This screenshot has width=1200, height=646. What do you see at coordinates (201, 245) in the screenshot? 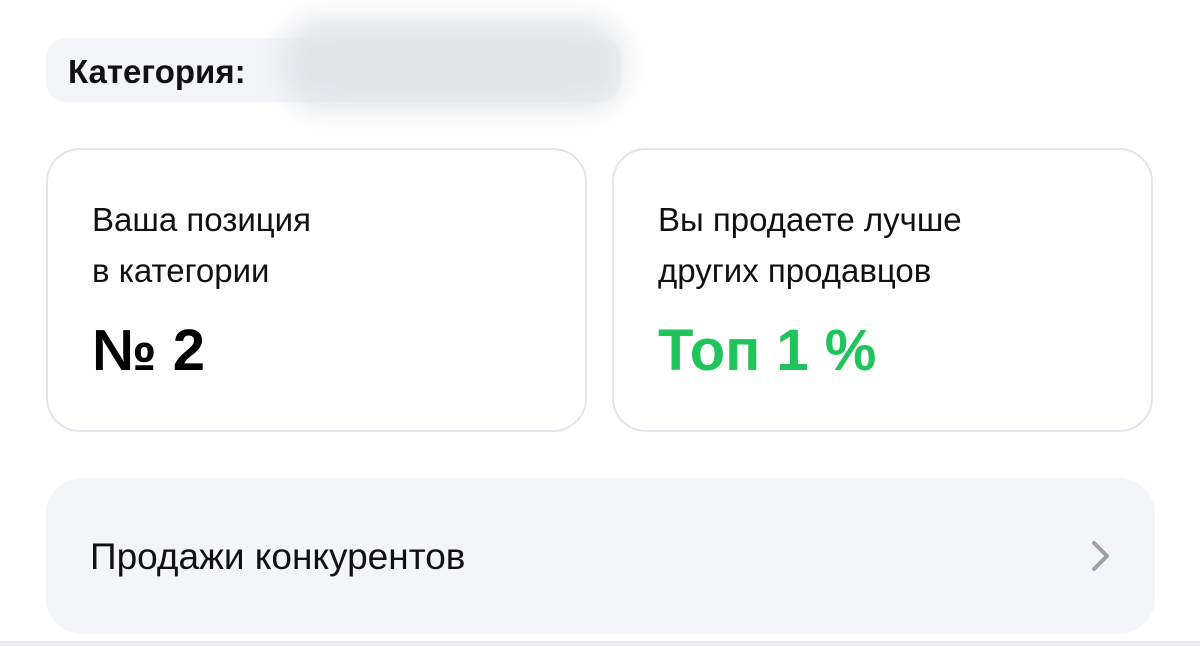
I see `position-caption: Ваша позиция в категории` at bounding box center [201, 245].